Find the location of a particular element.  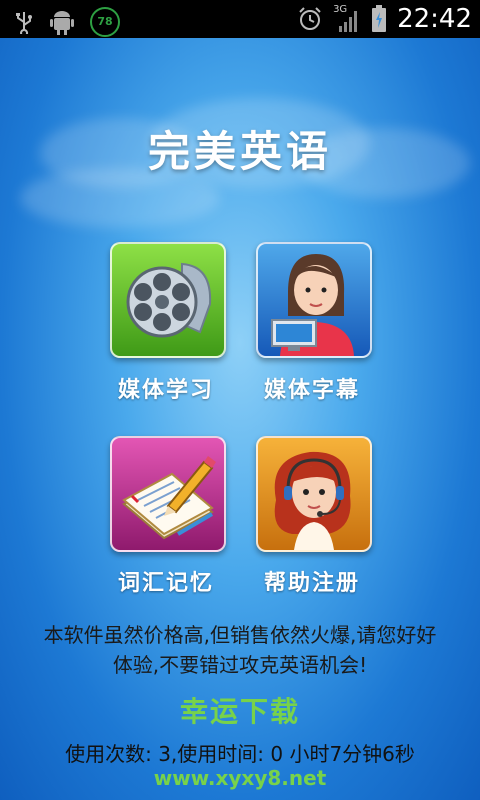

status-bar: 78 3G 22:42 is located at coordinates (240, 19).